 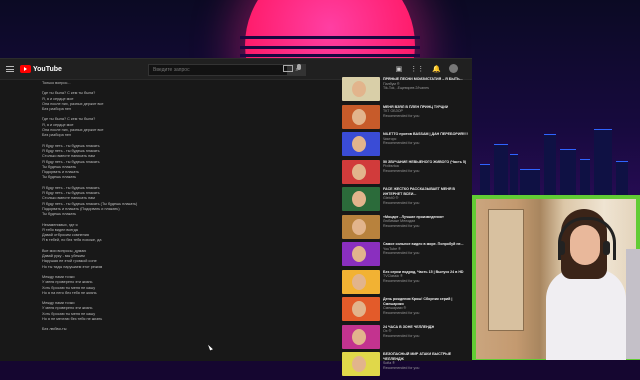 What do you see at coordinates (25, 69) in the screenshot?
I see `youtube-play-icon` at bounding box center [25, 69].